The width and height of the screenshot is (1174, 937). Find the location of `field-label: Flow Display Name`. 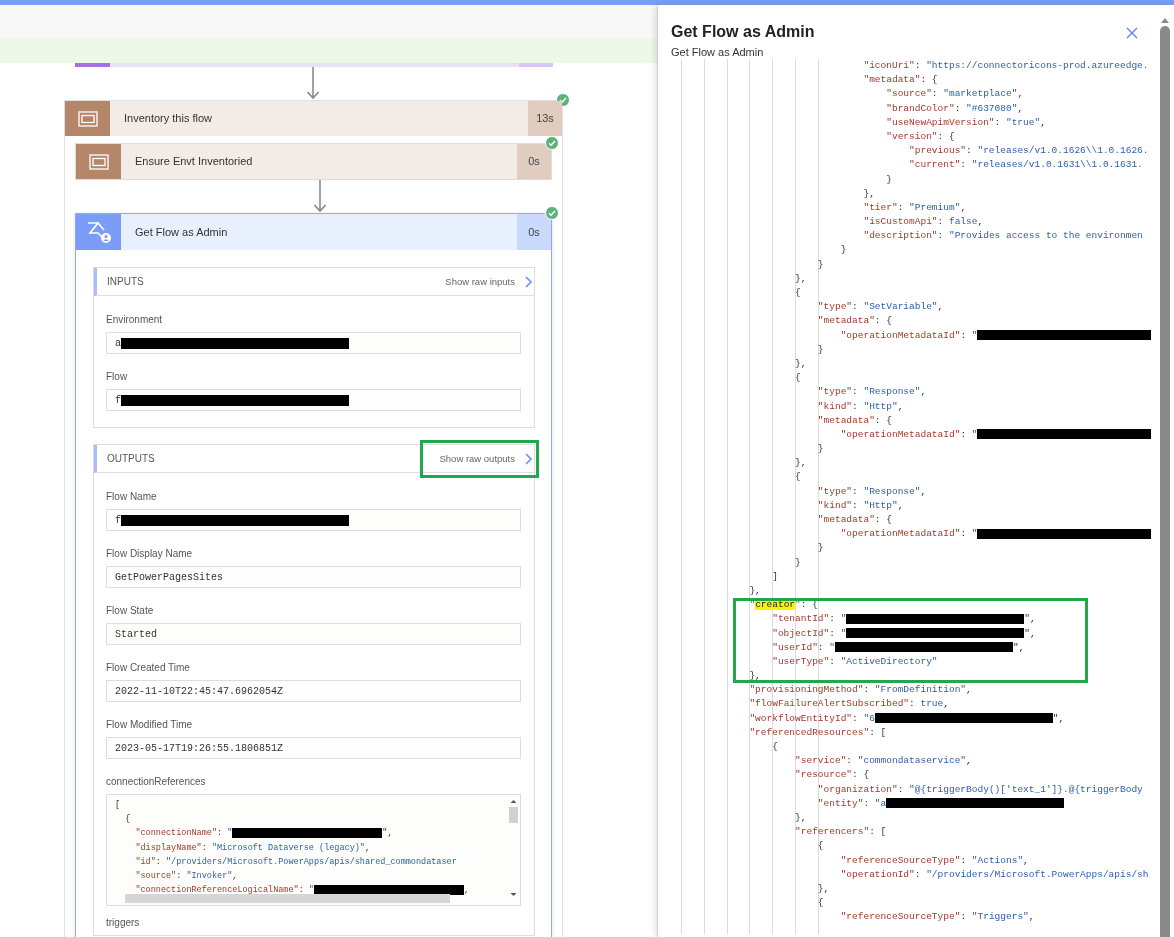

field-label: Flow Display Name is located at coordinates (150, 553).